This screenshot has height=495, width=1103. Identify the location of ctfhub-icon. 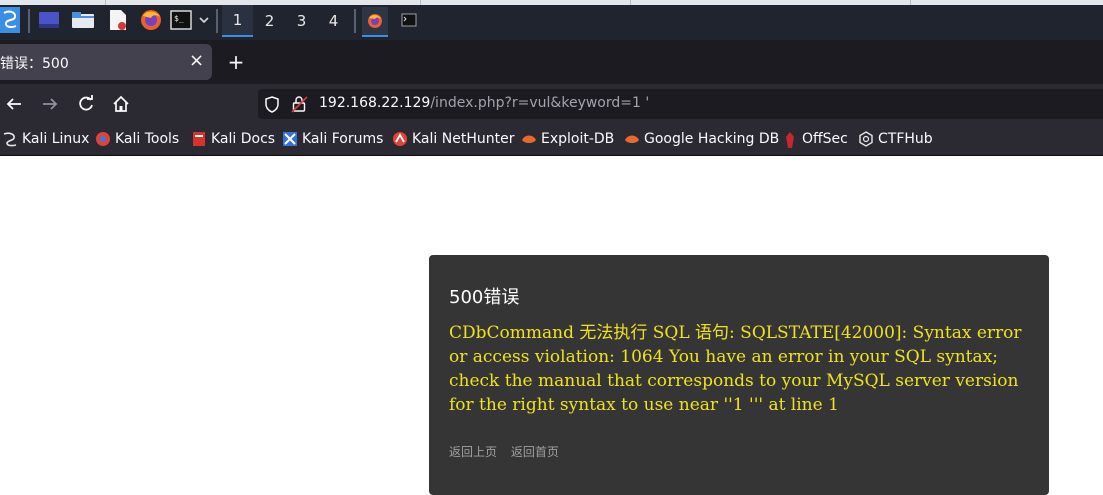
(866, 139).